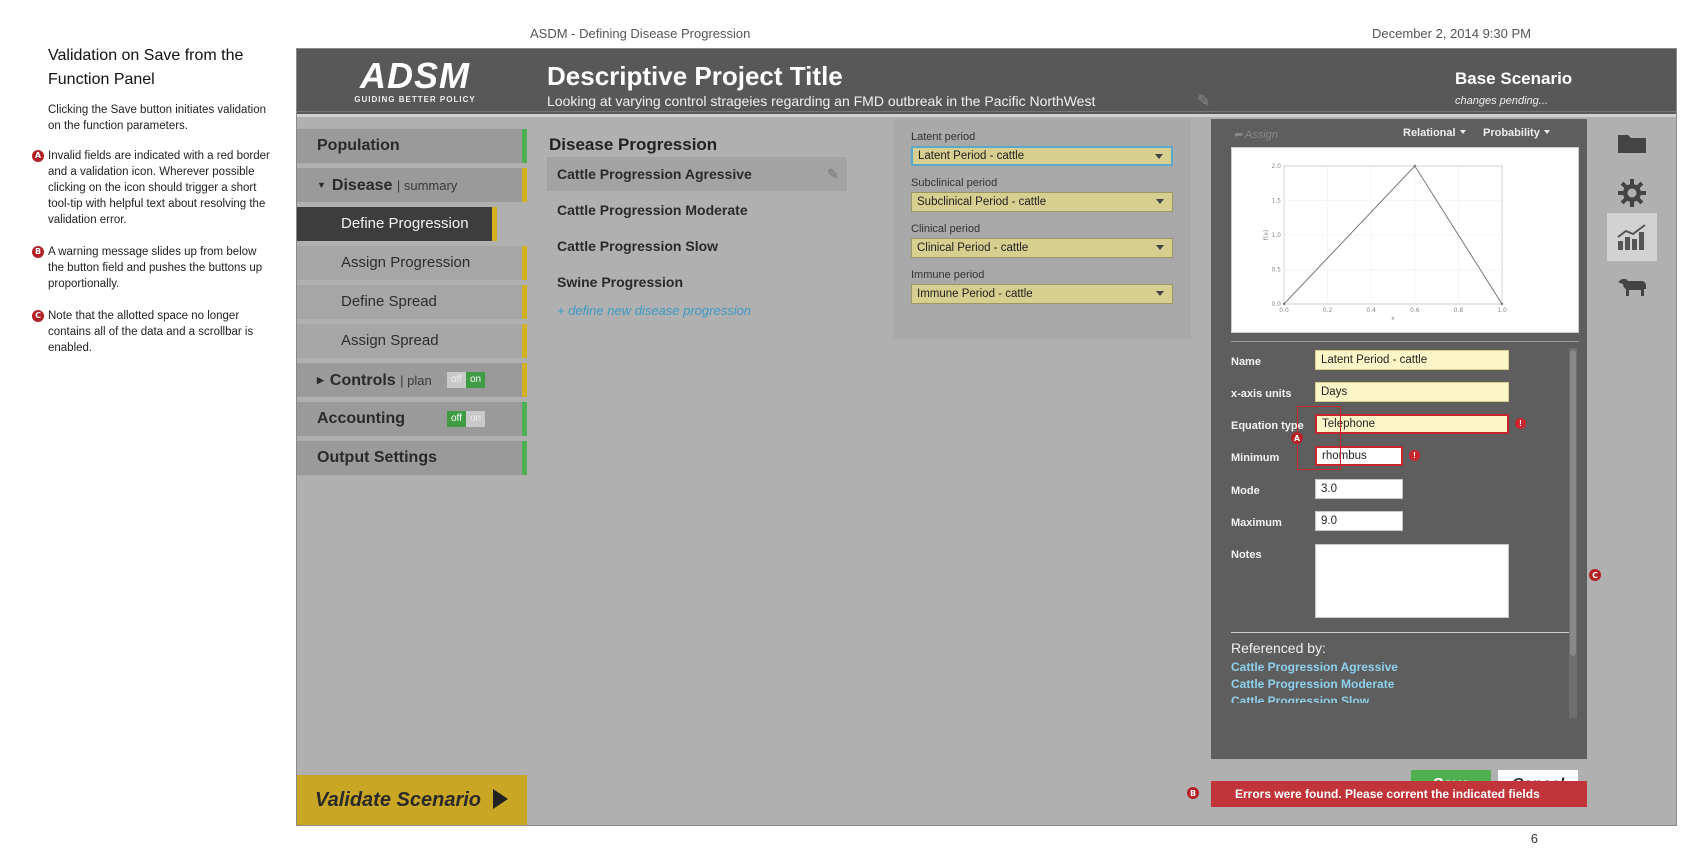  Describe the element at coordinates (697, 282) in the screenshot. I see `list-item: Swine Progression` at that location.